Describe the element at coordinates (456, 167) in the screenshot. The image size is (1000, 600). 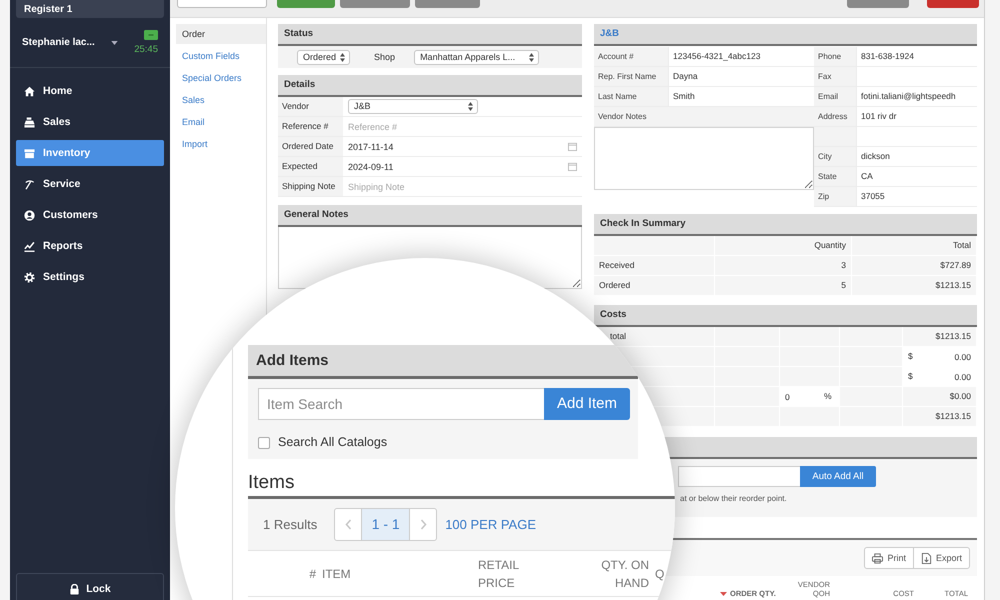
I see `date-field: 2024-09-11` at that location.